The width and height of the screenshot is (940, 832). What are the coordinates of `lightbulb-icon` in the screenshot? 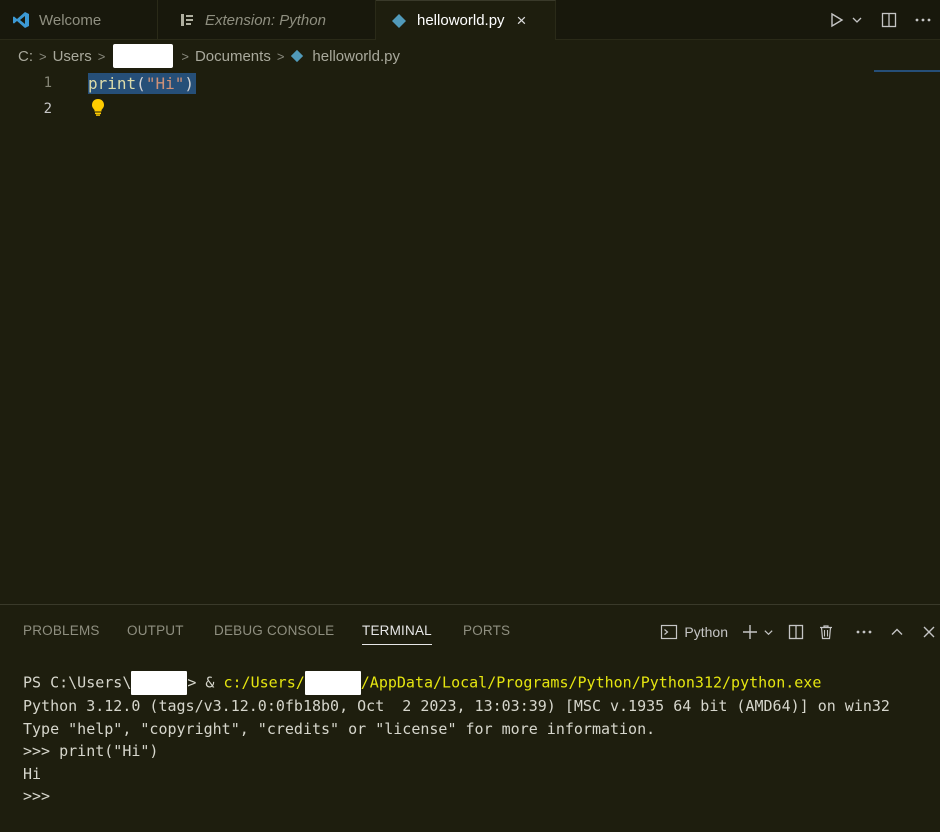 It's located at (98, 109).